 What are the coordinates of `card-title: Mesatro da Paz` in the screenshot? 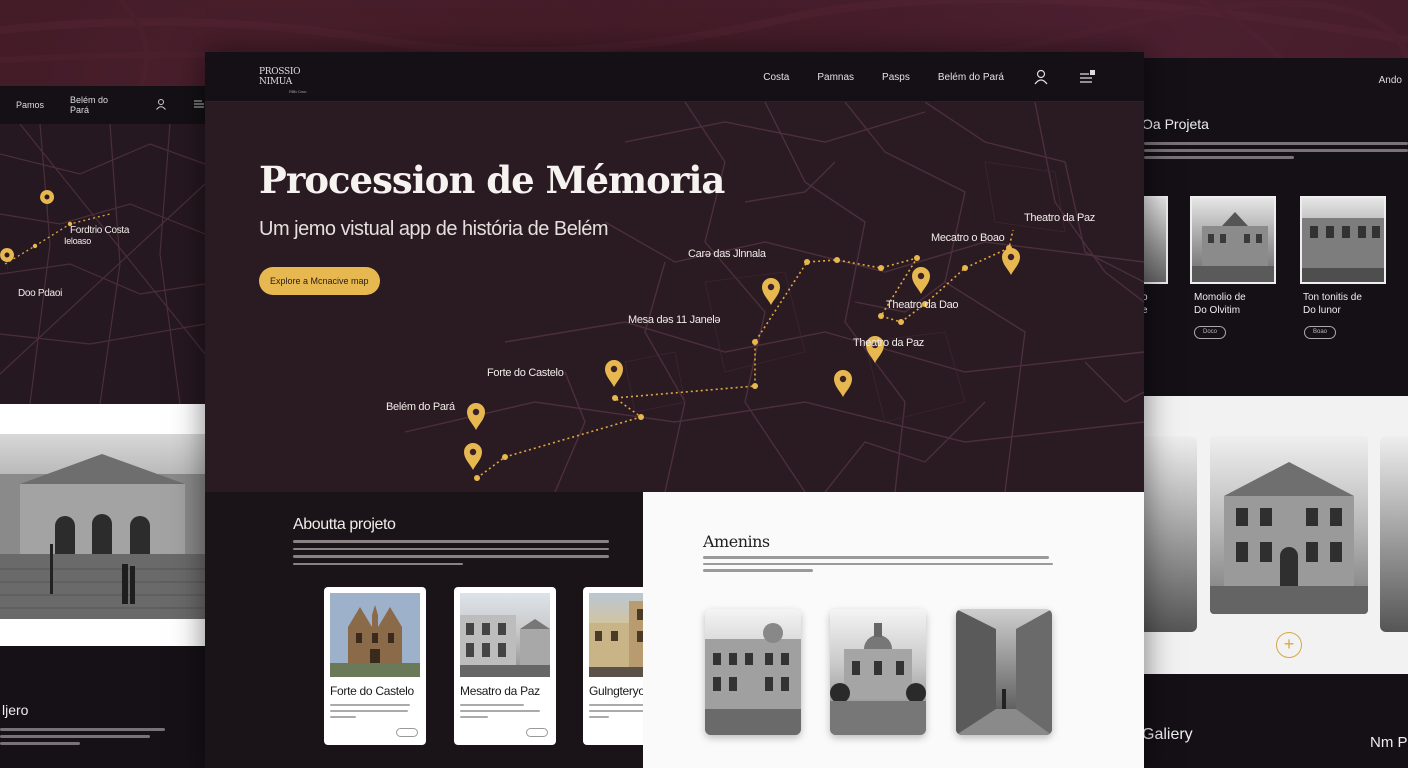 It's located at (500, 691).